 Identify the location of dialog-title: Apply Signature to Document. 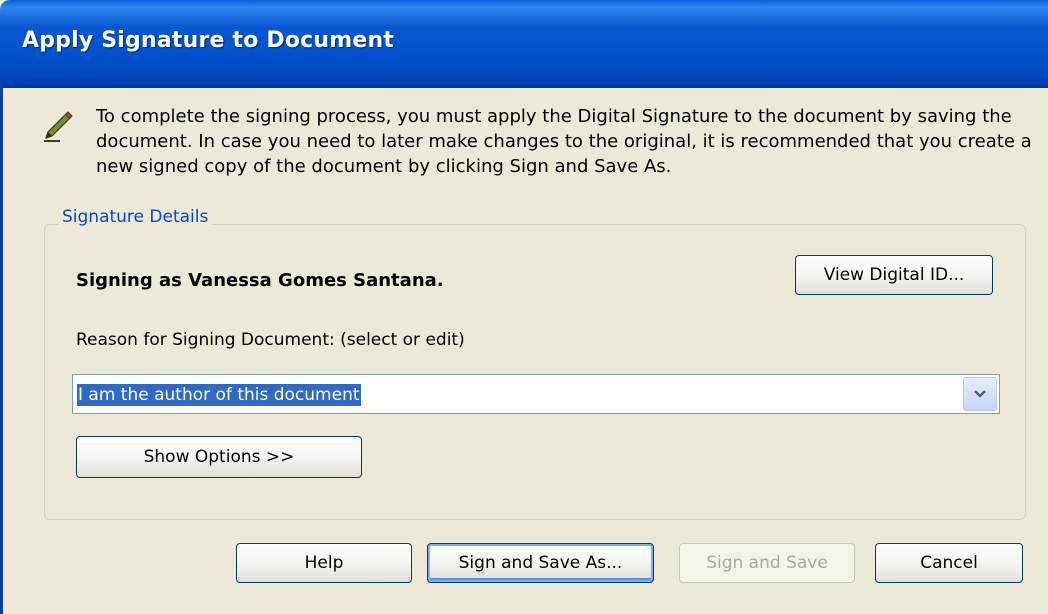
(208, 40).